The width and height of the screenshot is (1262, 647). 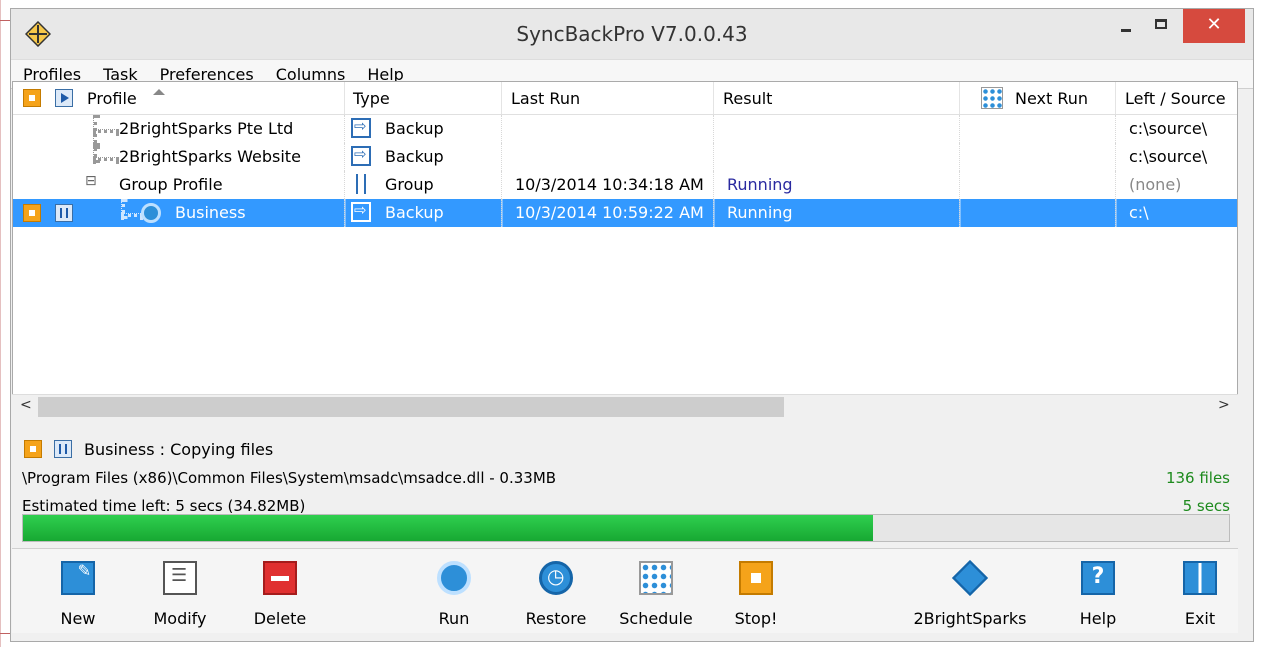 I want to click on help-icon: ?, so click(x=1098, y=578).